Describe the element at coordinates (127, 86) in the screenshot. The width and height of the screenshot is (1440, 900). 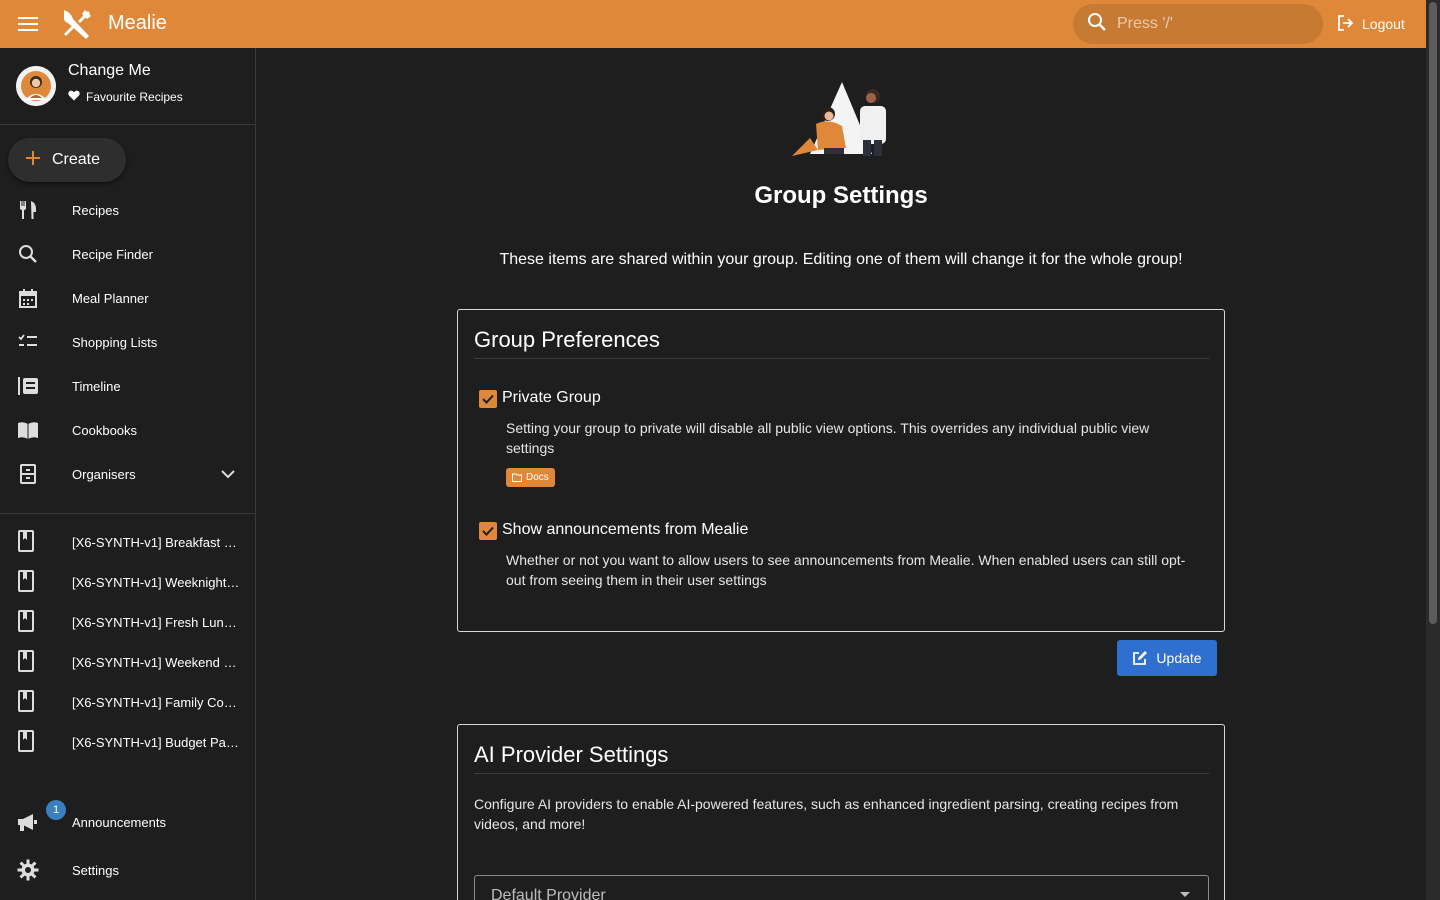
I see `user-block: Change Me Favourite Recipes` at that location.